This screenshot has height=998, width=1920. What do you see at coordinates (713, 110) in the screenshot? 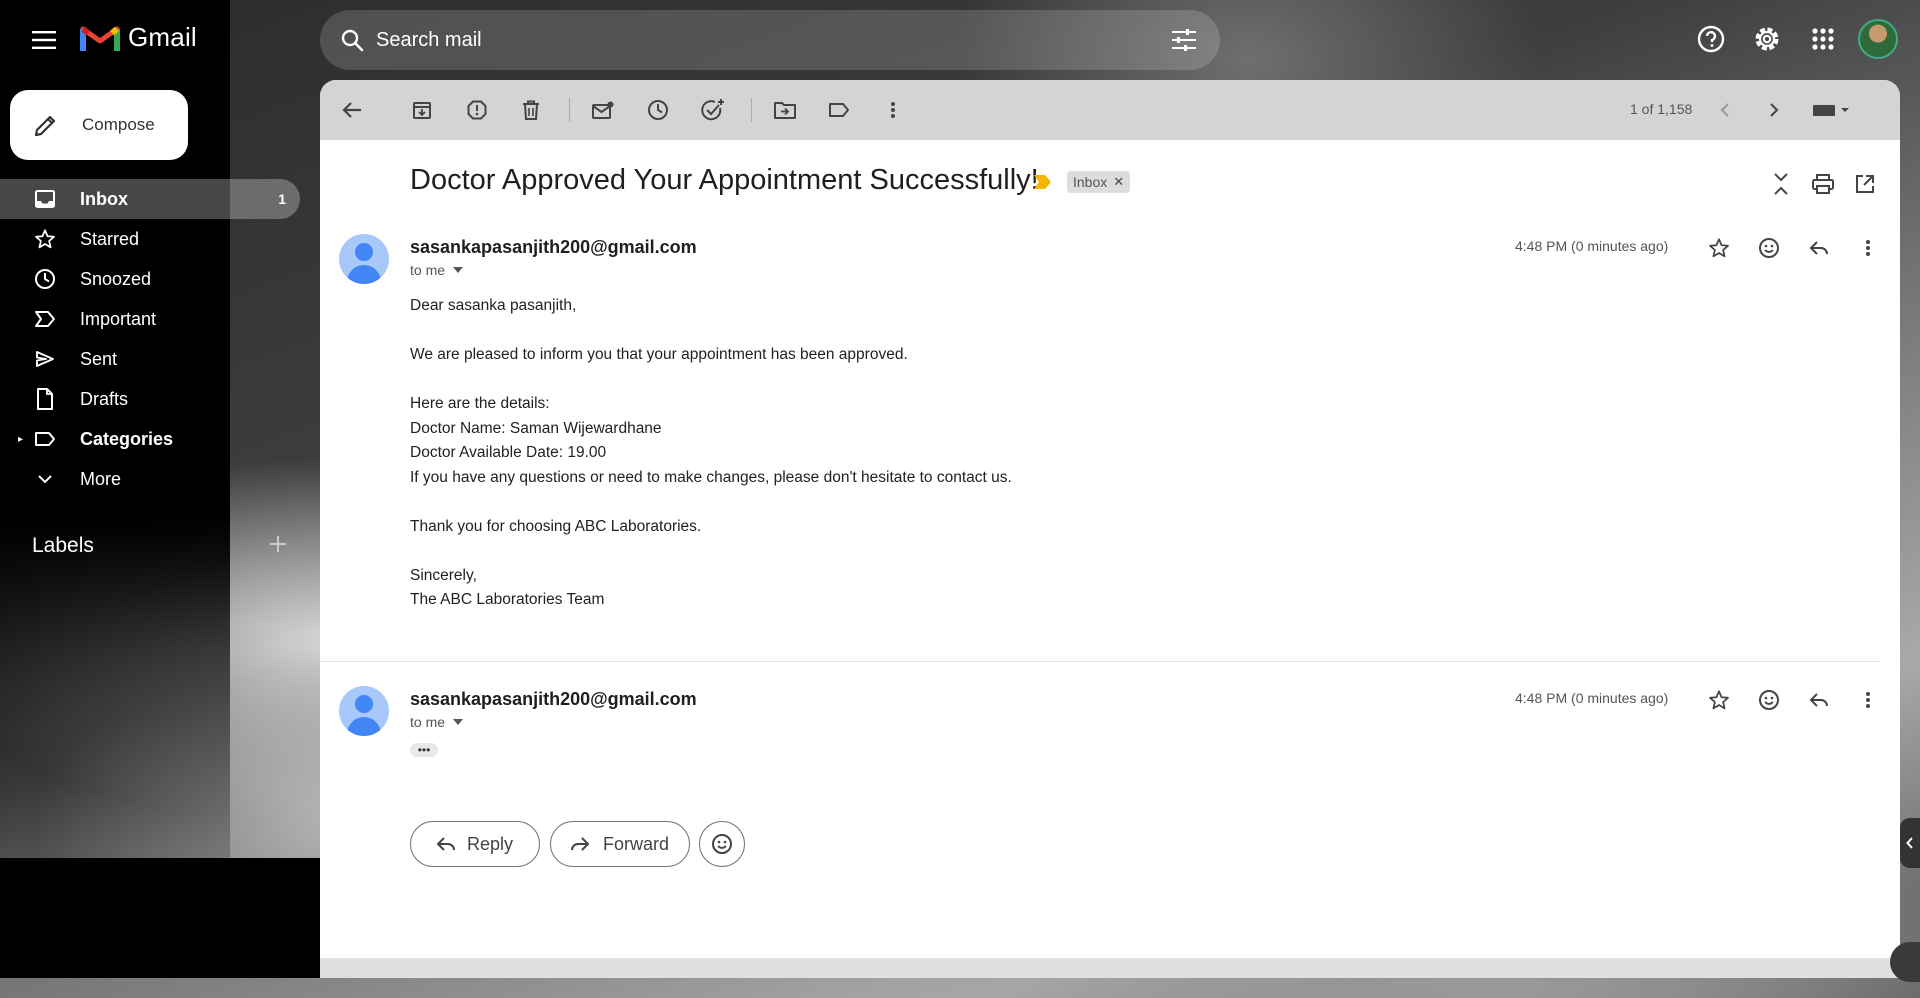
I see `add-to-tasks-button` at bounding box center [713, 110].